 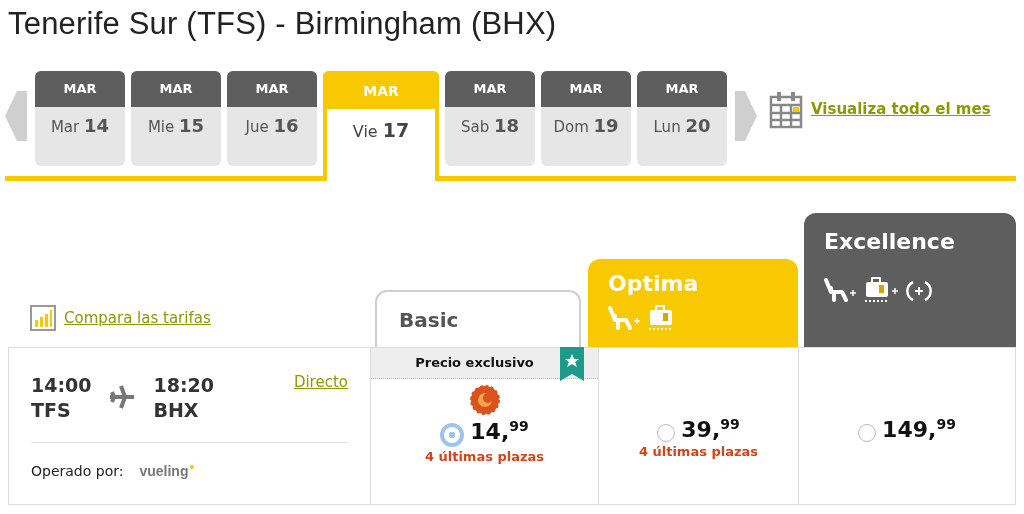 I want to click on departure-code: TFS, so click(x=51, y=410).